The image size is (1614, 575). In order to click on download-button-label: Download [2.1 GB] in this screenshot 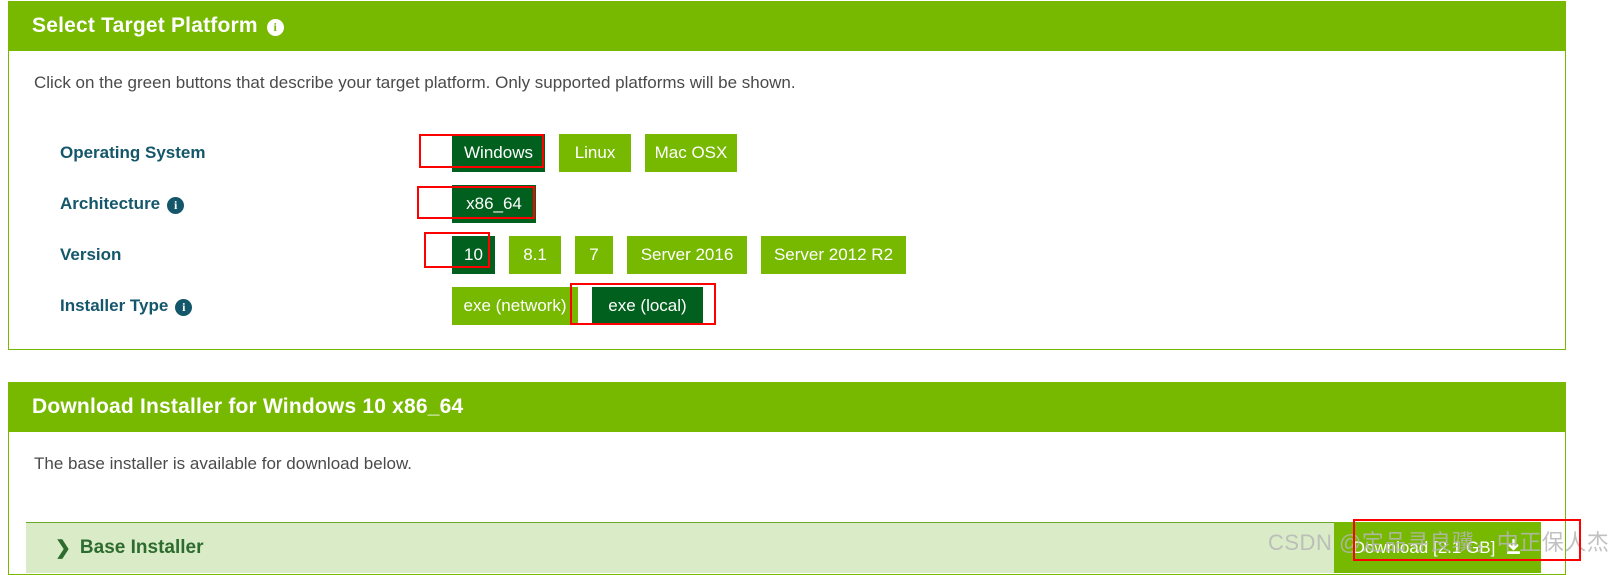, I will do `click(1424, 547)`.